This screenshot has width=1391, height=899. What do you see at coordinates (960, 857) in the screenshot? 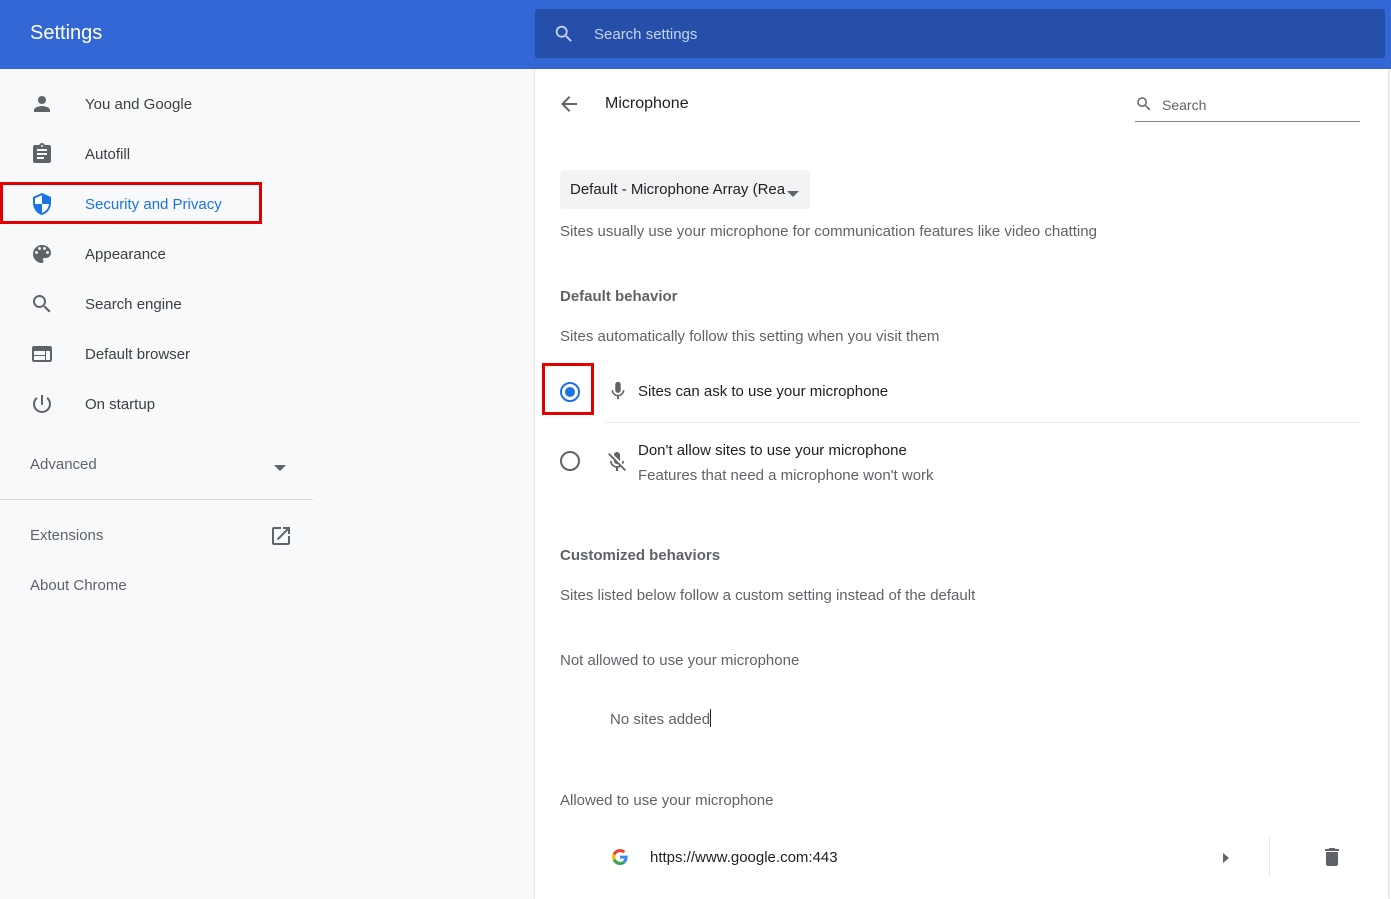
I see `allowed-site-row: https://www.google.com:443` at bounding box center [960, 857].